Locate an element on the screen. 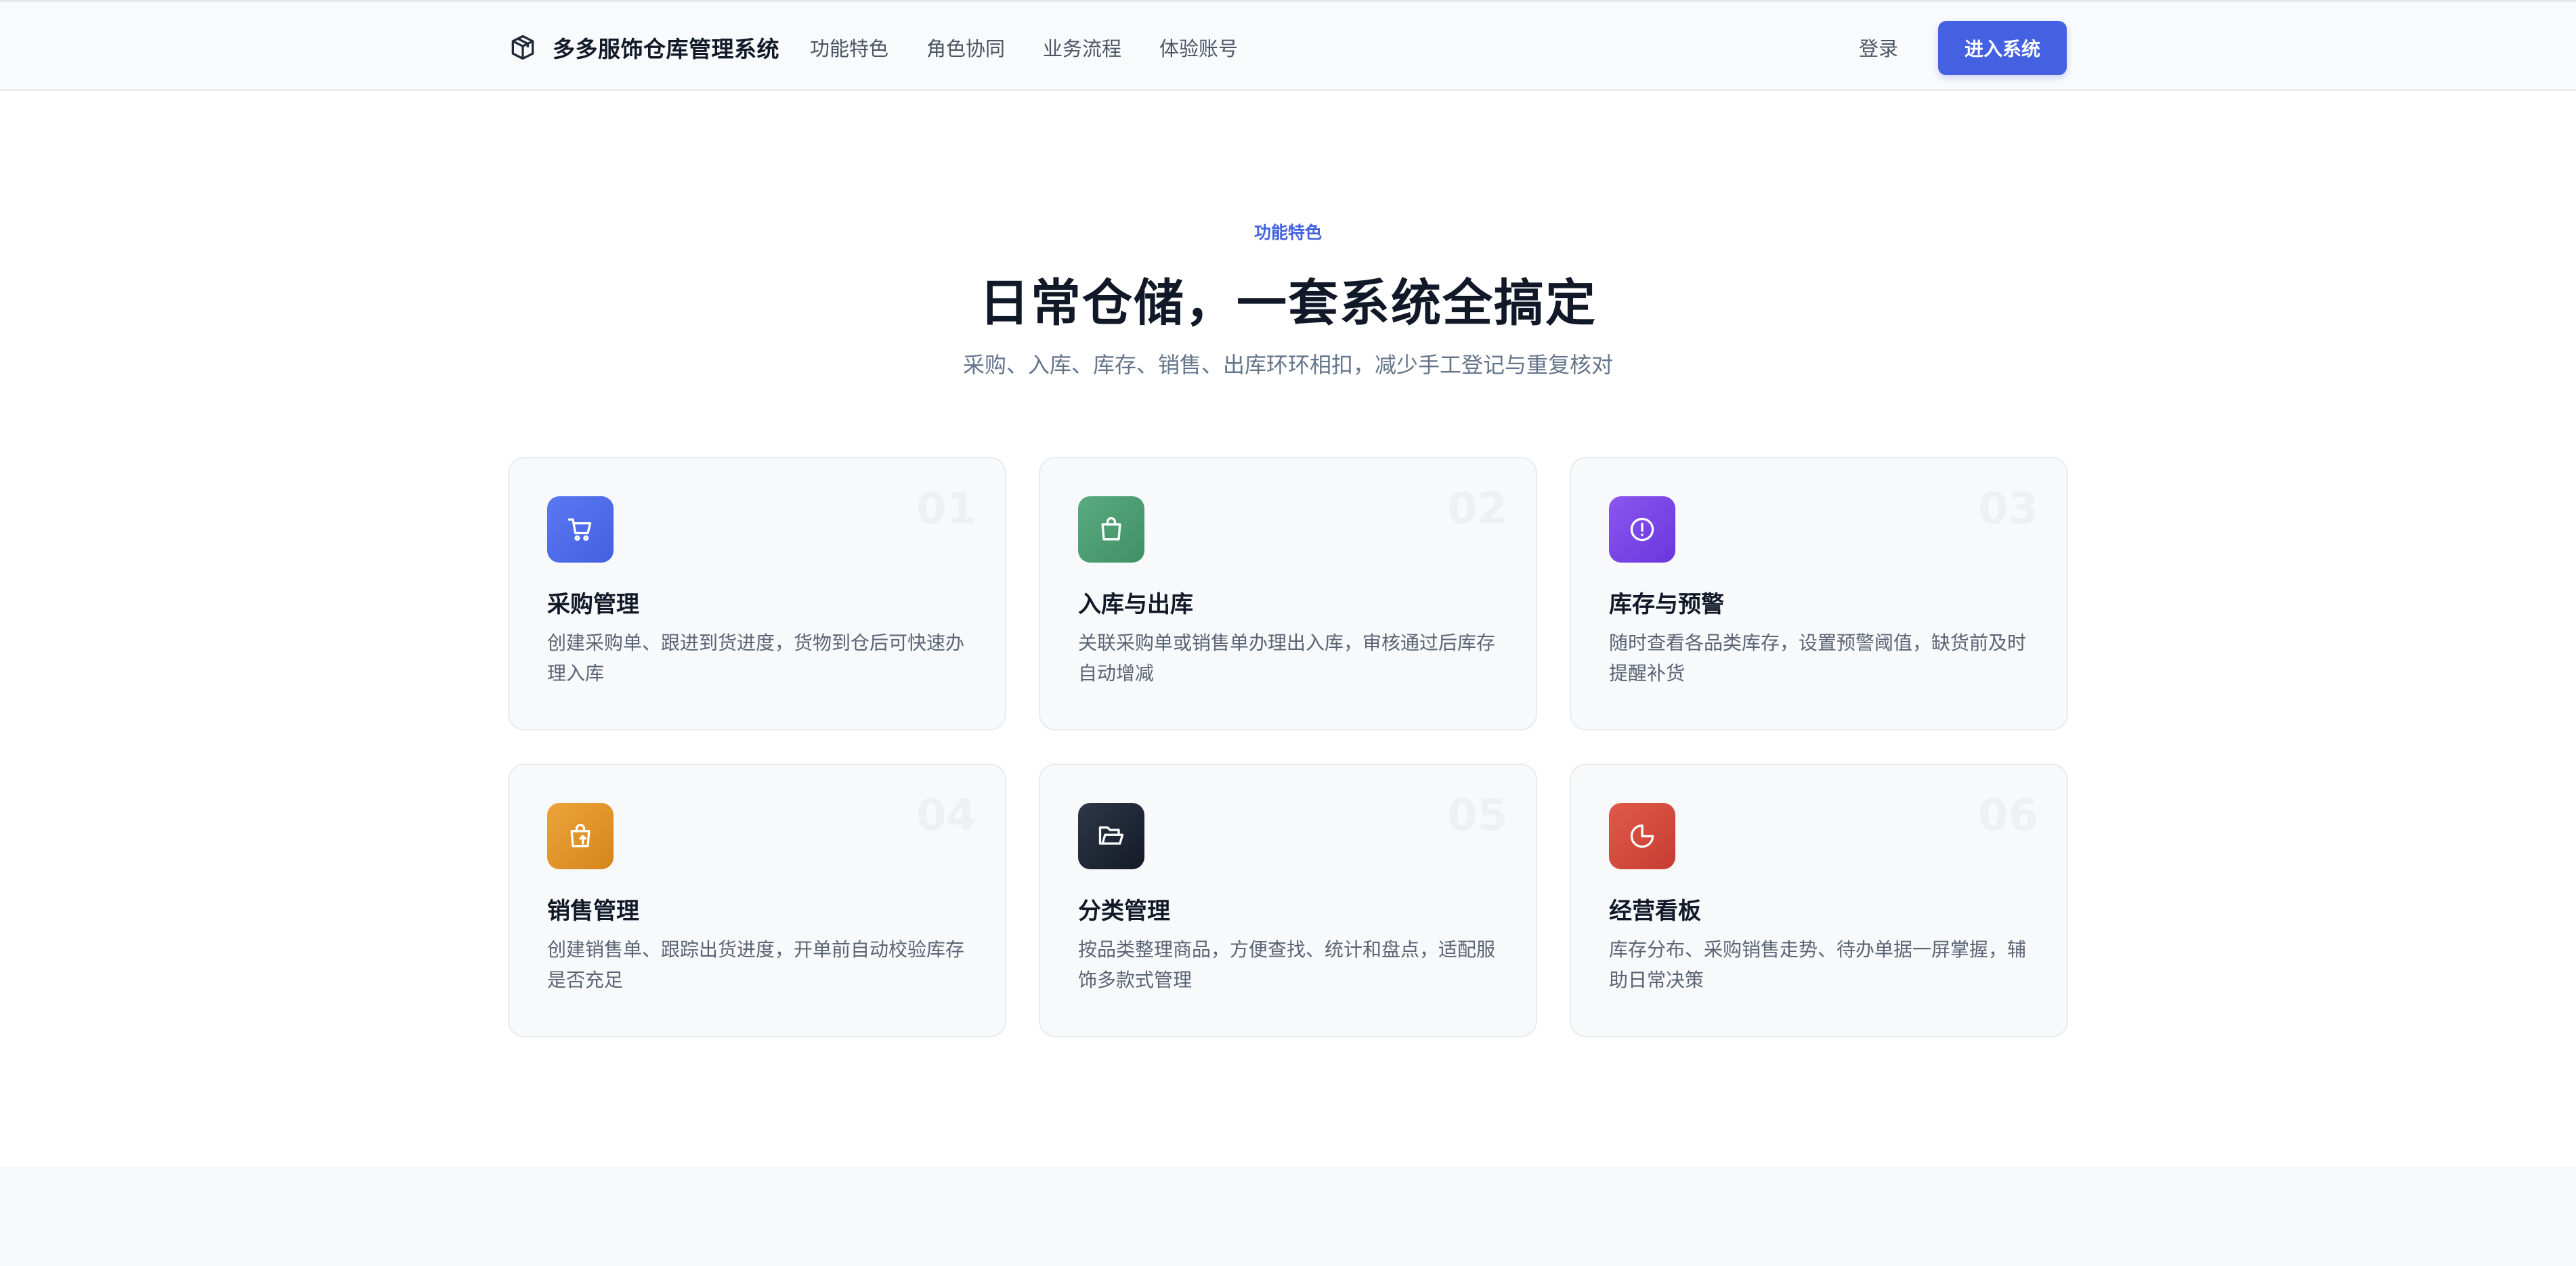 This screenshot has width=2576, height=1266. feature-card-inventory-alert: 03 库存与预警 随时查看各品类库存，设置预警阈值，缺货前及时提醒补货 is located at coordinates (1819, 593).